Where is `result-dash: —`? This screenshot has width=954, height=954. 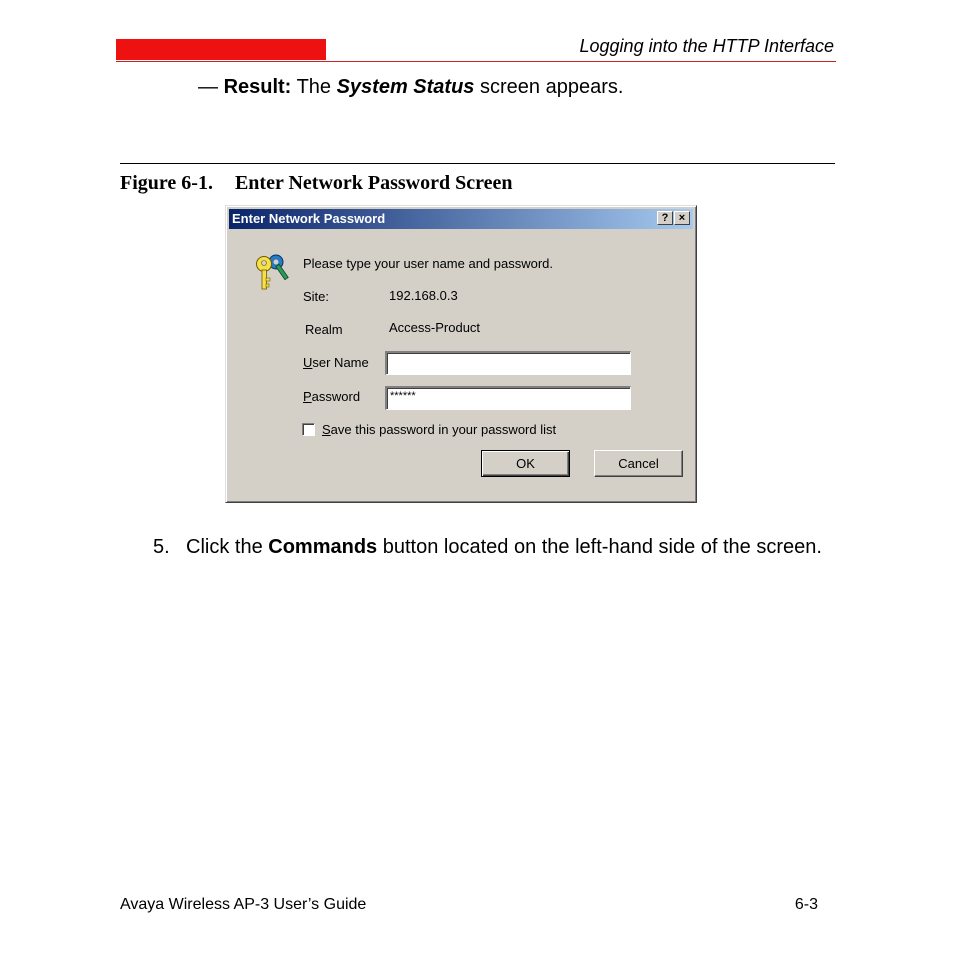 result-dash: — is located at coordinates (208, 87).